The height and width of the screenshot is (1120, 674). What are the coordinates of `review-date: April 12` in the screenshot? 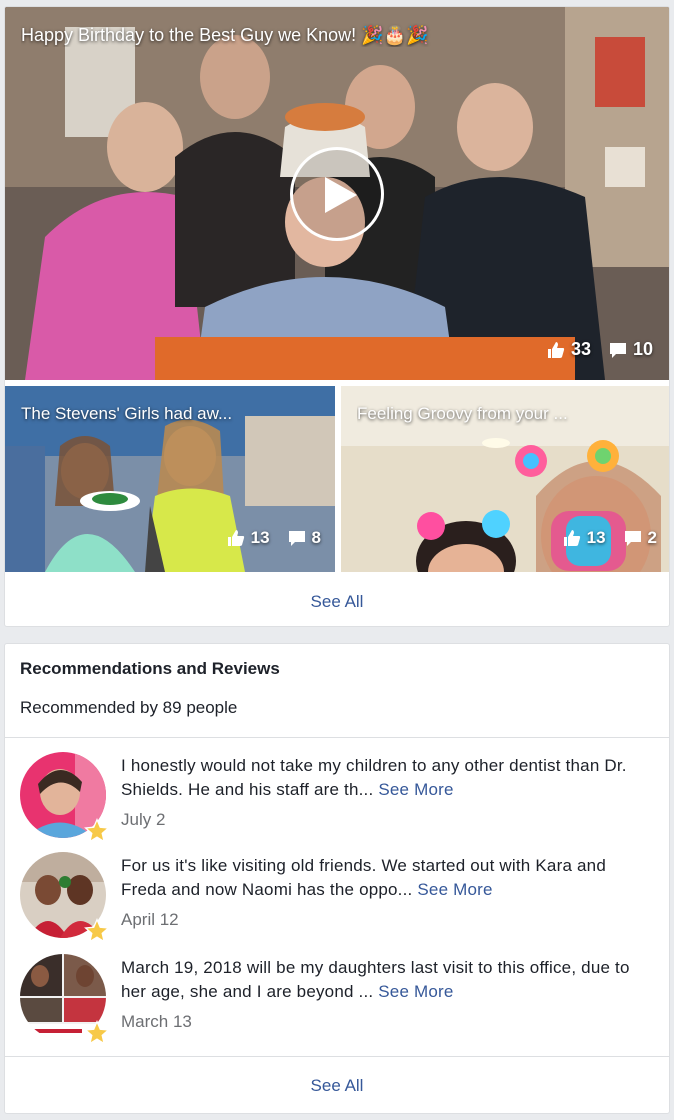 It's located at (150, 919).